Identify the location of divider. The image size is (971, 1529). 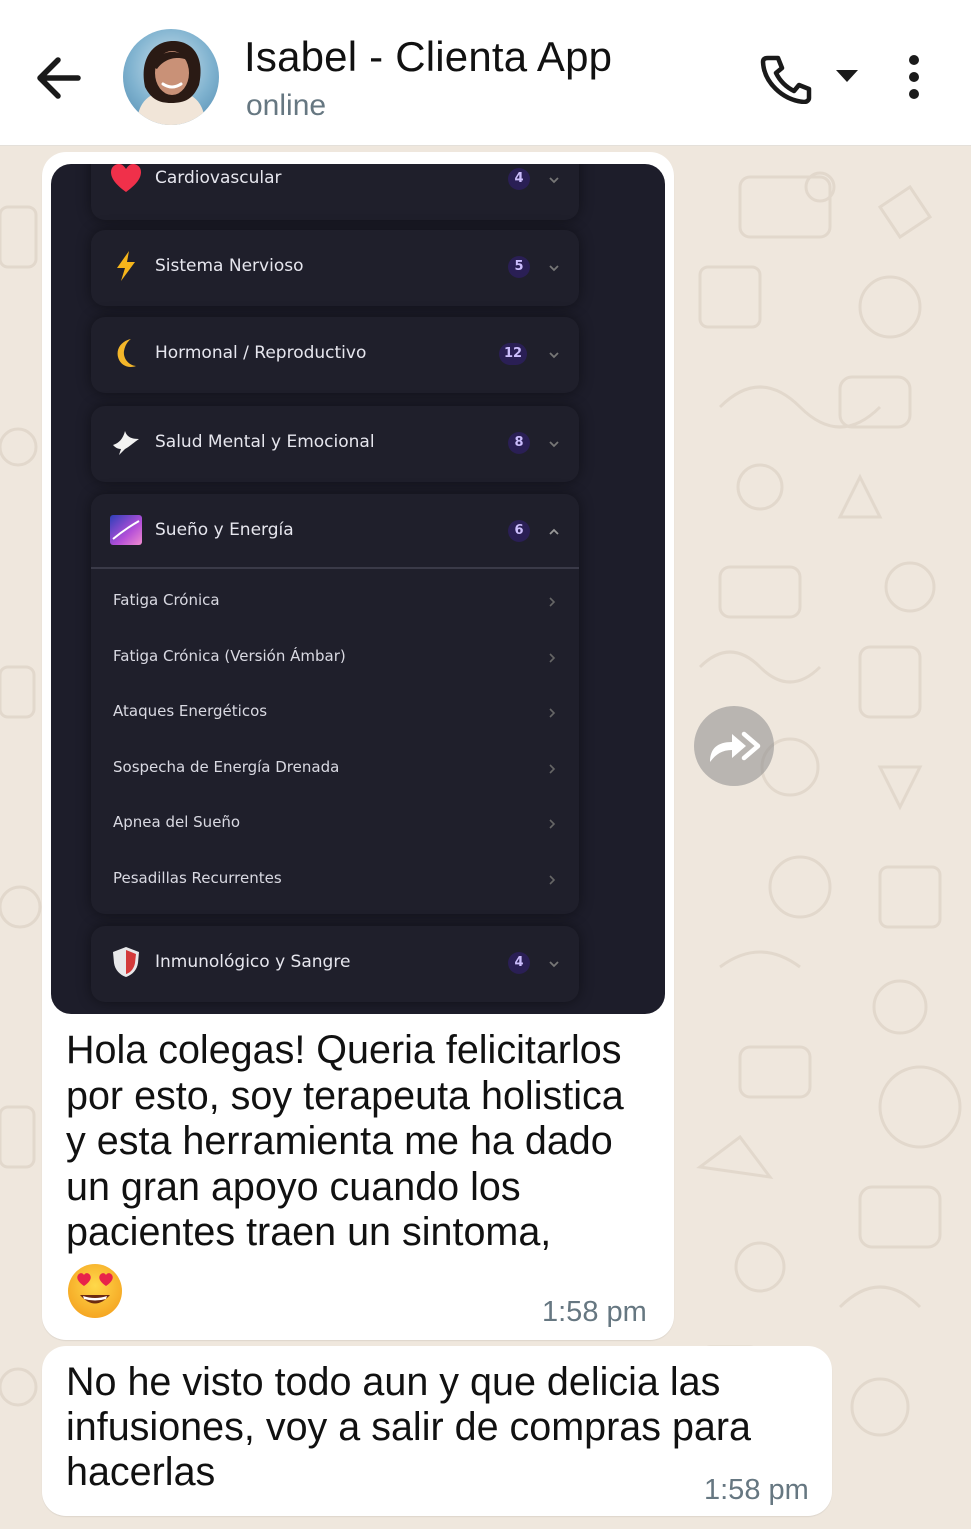
(335, 568).